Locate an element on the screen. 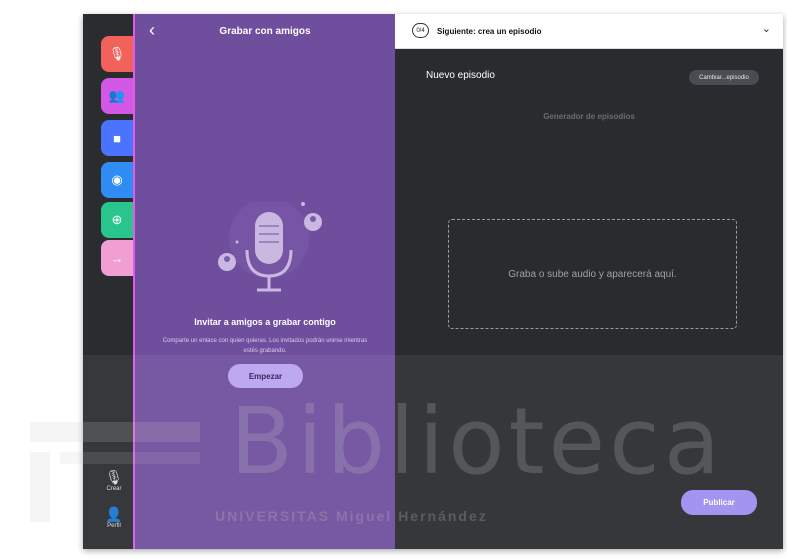 The height and width of the screenshot is (559, 787). rail-tab-folder: ■ is located at coordinates (117, 138).